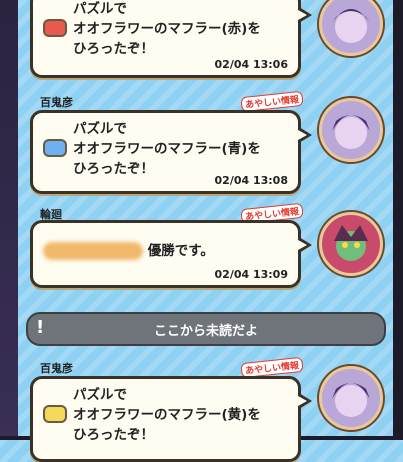 The width and height of the screenshot is (403, 462). I want to click on left-frame, so click(9, 220).